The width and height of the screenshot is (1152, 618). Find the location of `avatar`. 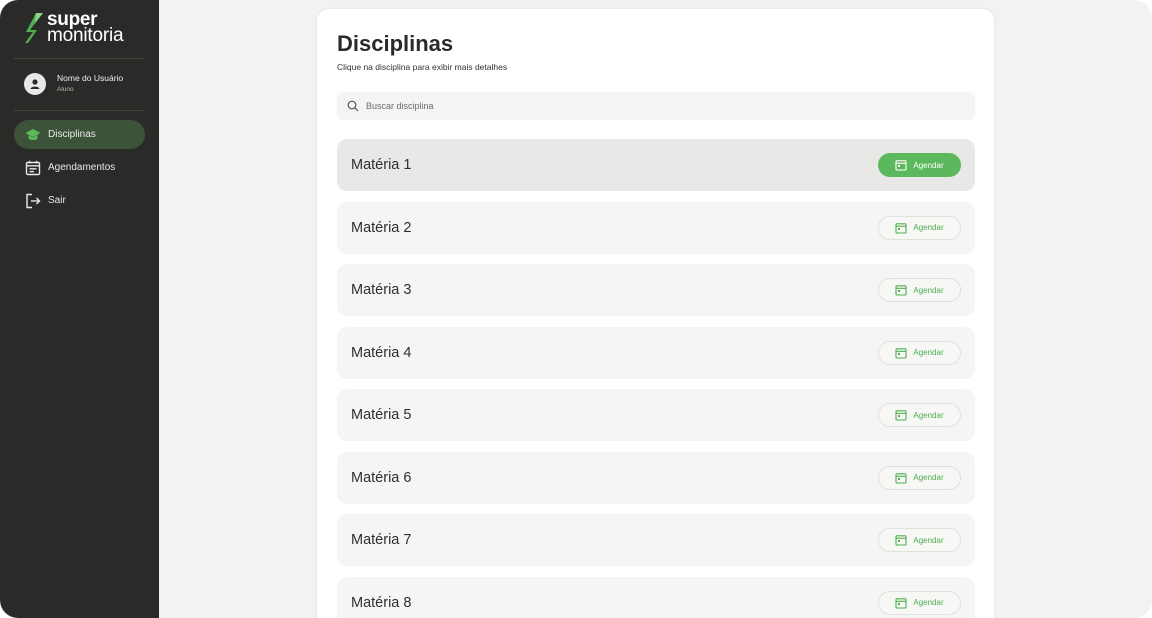

avatar is located at coordinates (35, 84).